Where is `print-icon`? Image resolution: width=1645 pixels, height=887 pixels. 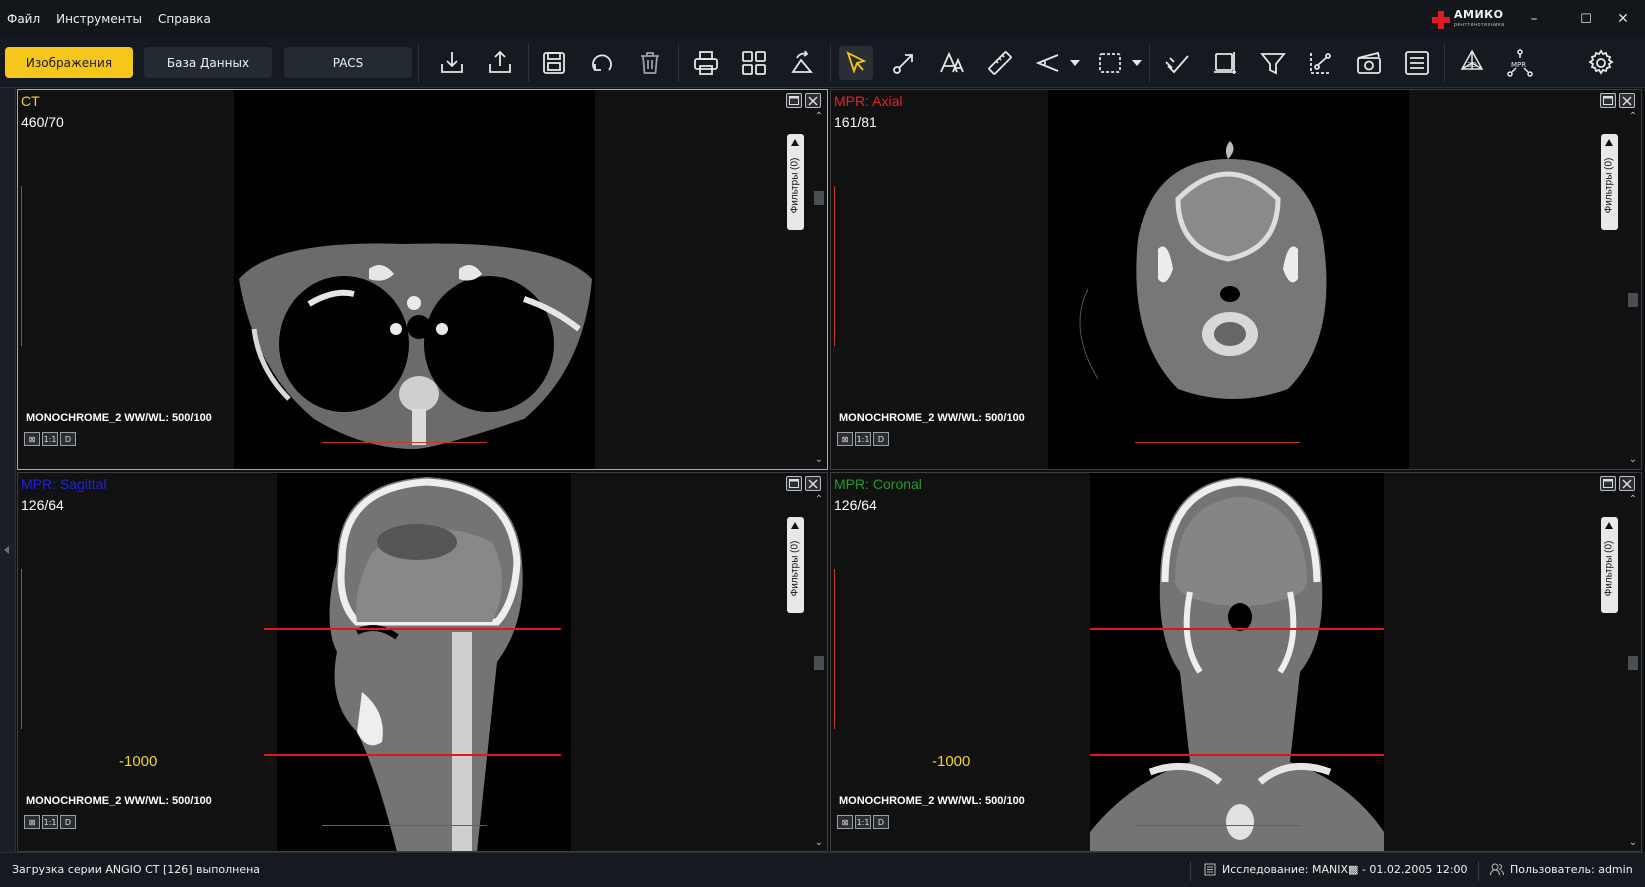 print-icon is located at coordinates (706, 63).